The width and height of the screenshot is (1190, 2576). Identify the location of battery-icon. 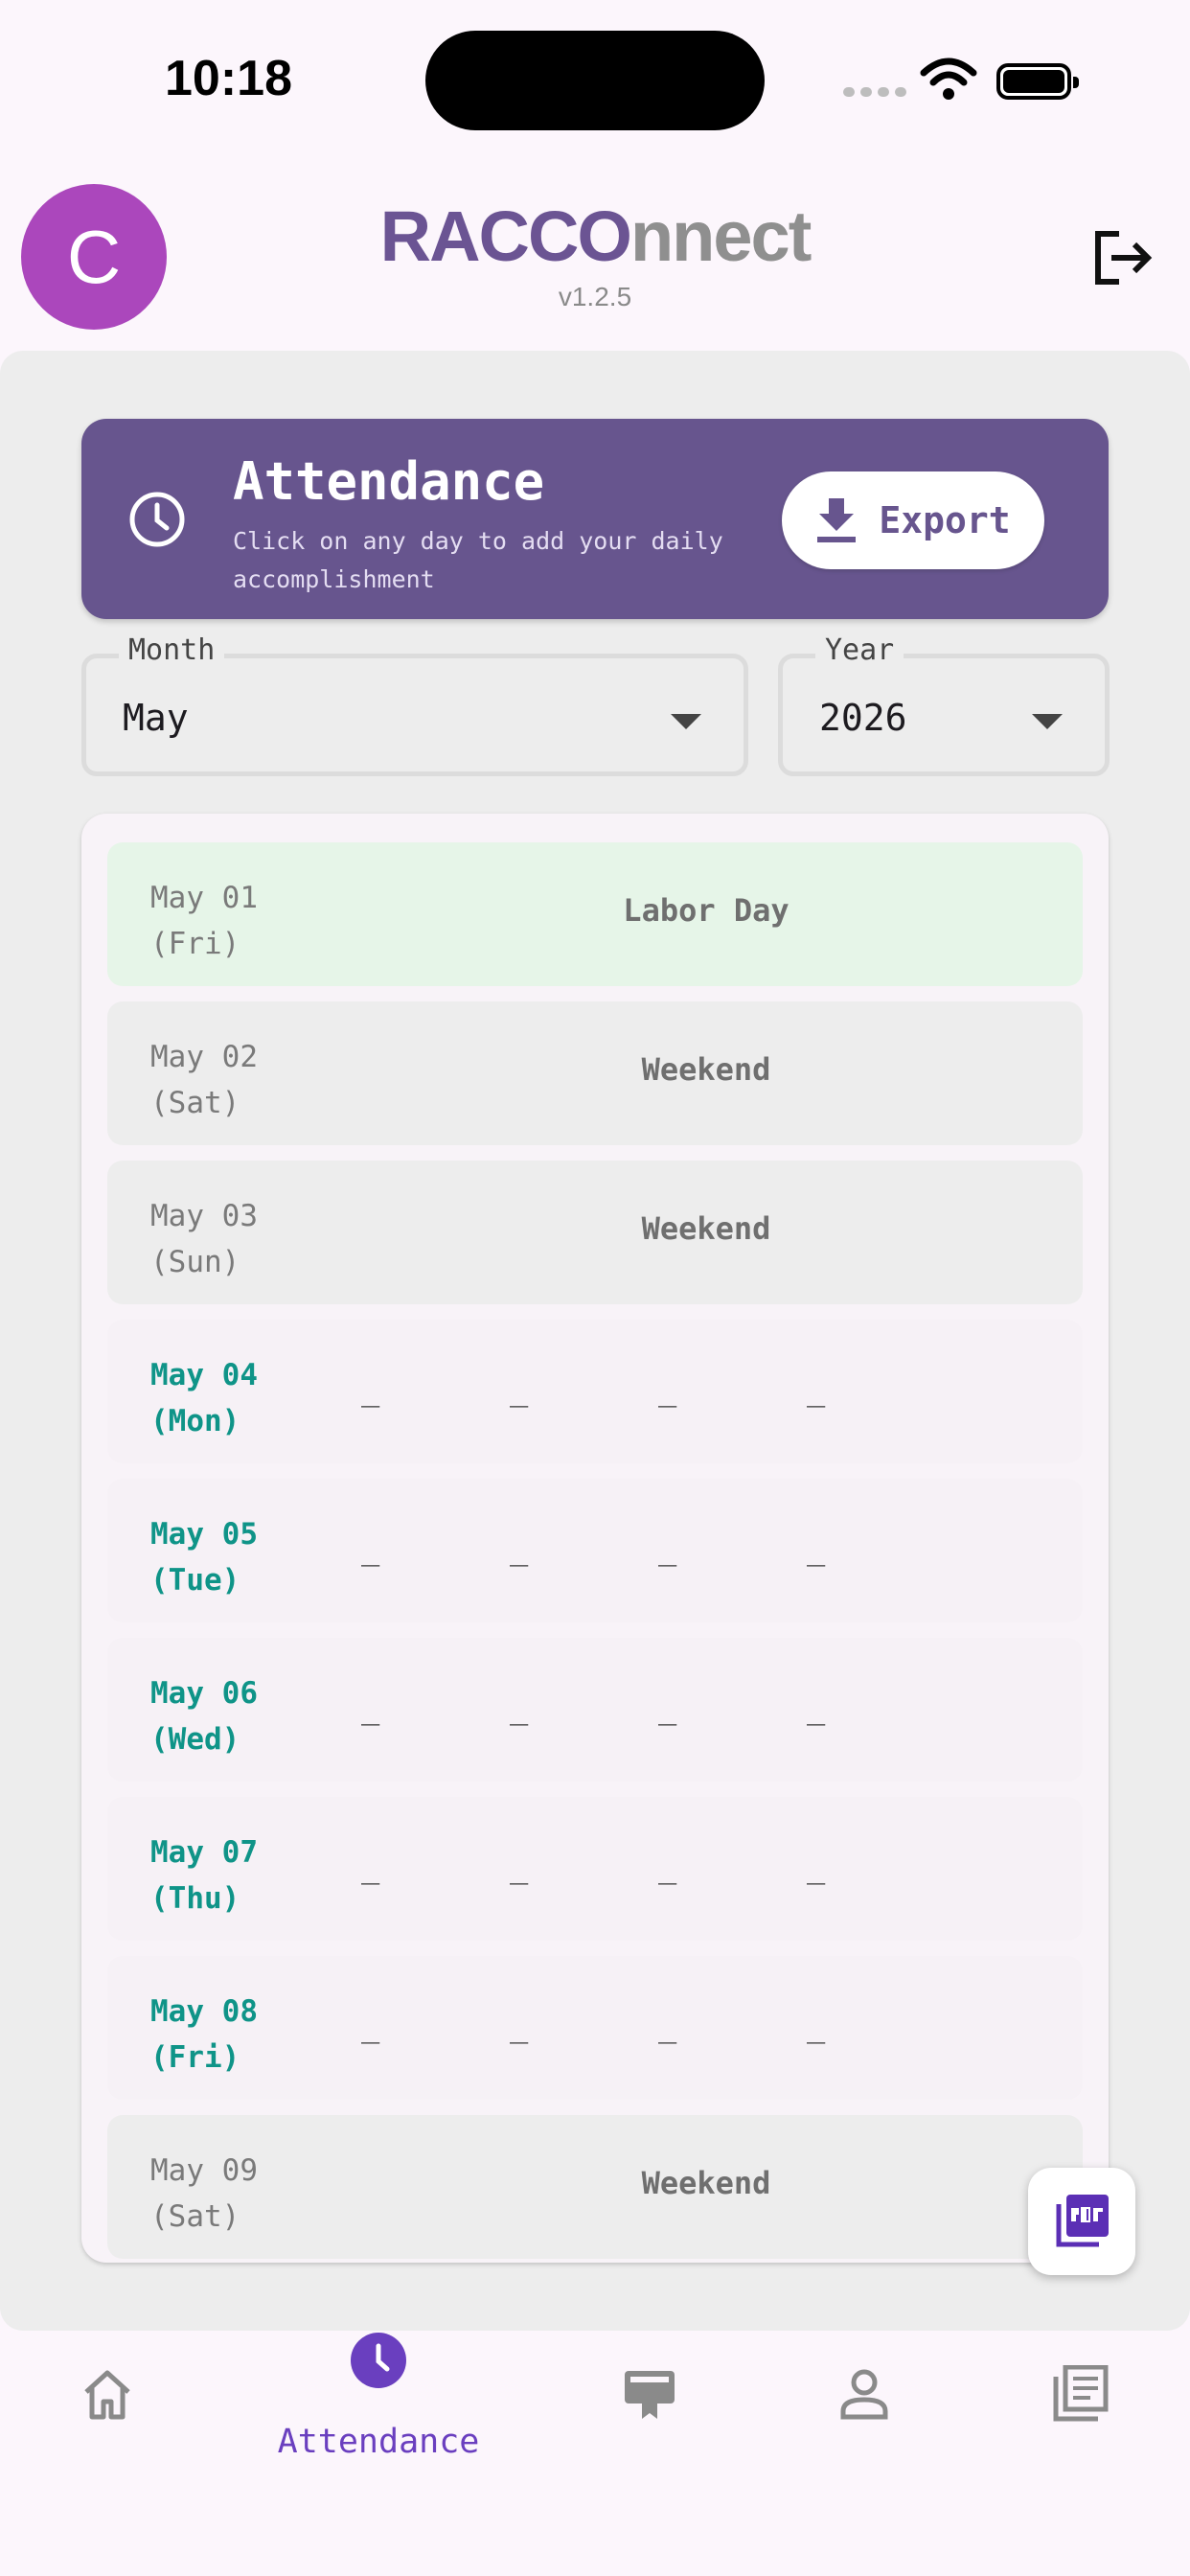
(1038, 81).